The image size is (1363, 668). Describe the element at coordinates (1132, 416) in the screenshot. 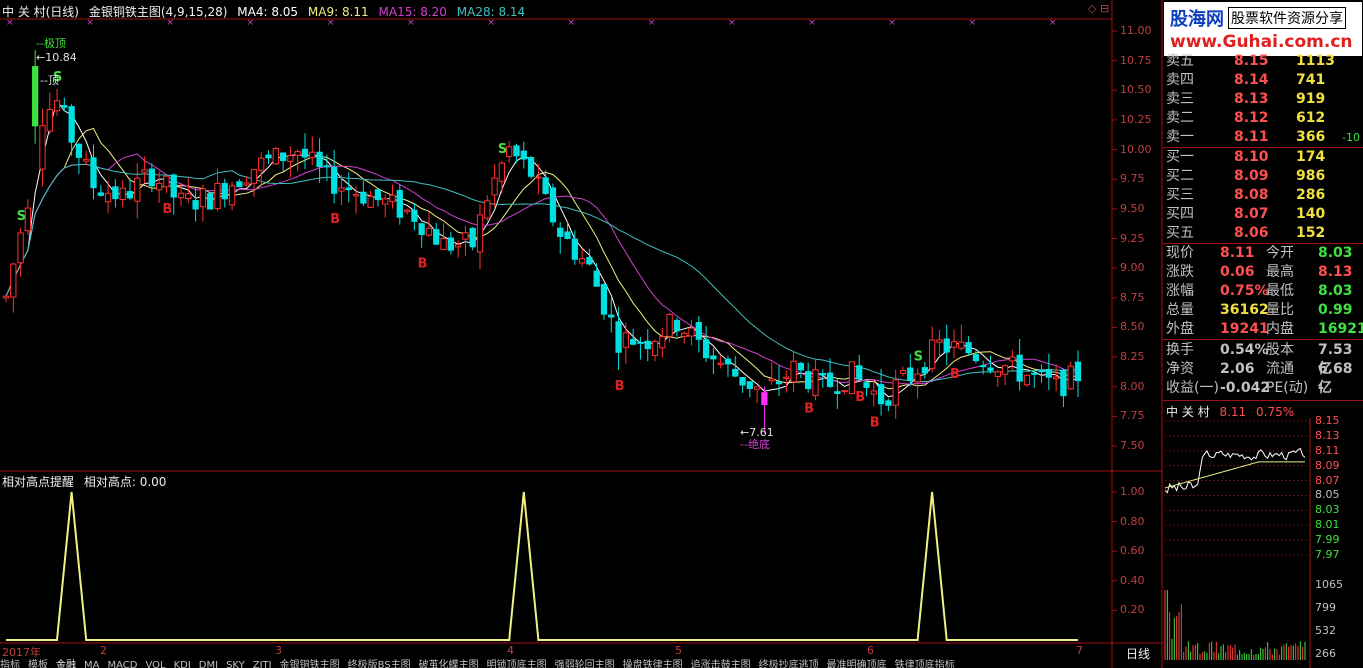

I see `price-tick-label: 7.75` at that location.